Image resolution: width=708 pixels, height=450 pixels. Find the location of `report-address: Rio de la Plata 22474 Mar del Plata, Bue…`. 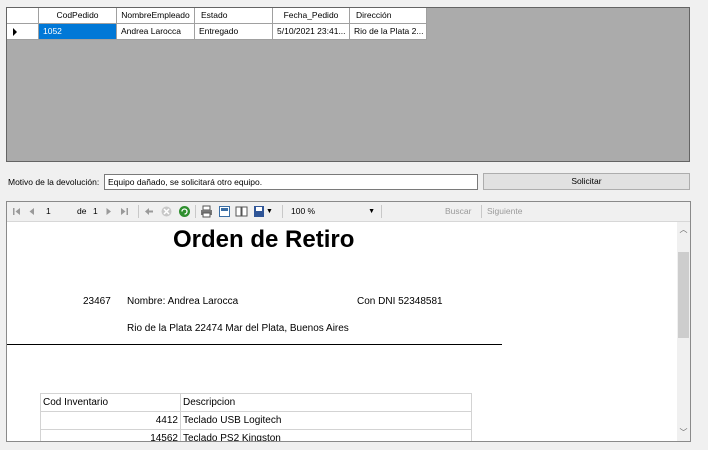

report-address: Rio de la Plata 22474 Mar del Plata, Bue… is located at coordinates (238, 328).